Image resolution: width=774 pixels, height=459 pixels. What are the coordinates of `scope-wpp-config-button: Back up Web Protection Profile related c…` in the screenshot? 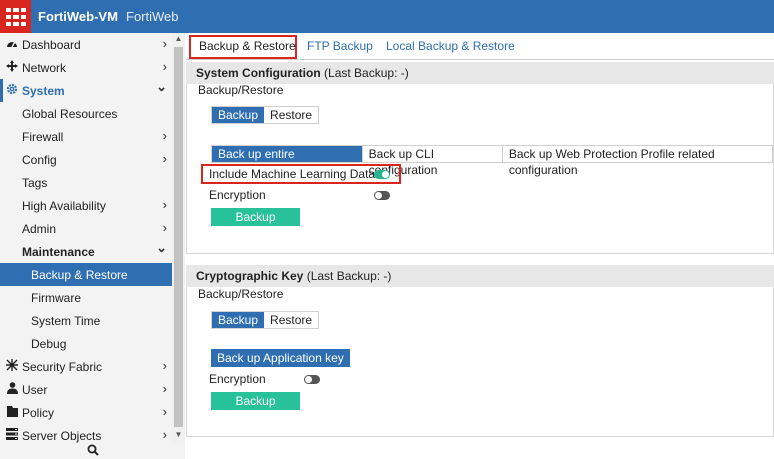 It's located at (636, 161).